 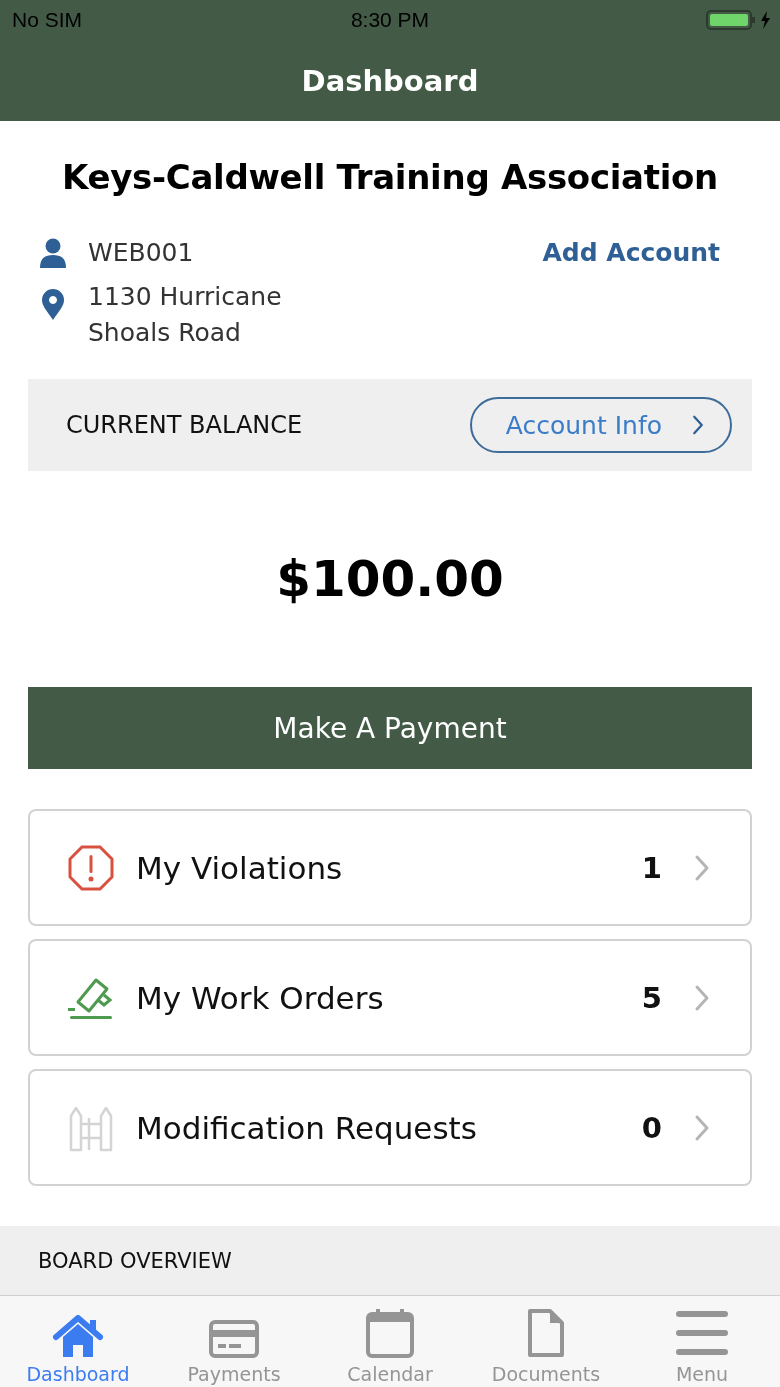 I want to click on location-pin-icon, so click(x=53, y=305).